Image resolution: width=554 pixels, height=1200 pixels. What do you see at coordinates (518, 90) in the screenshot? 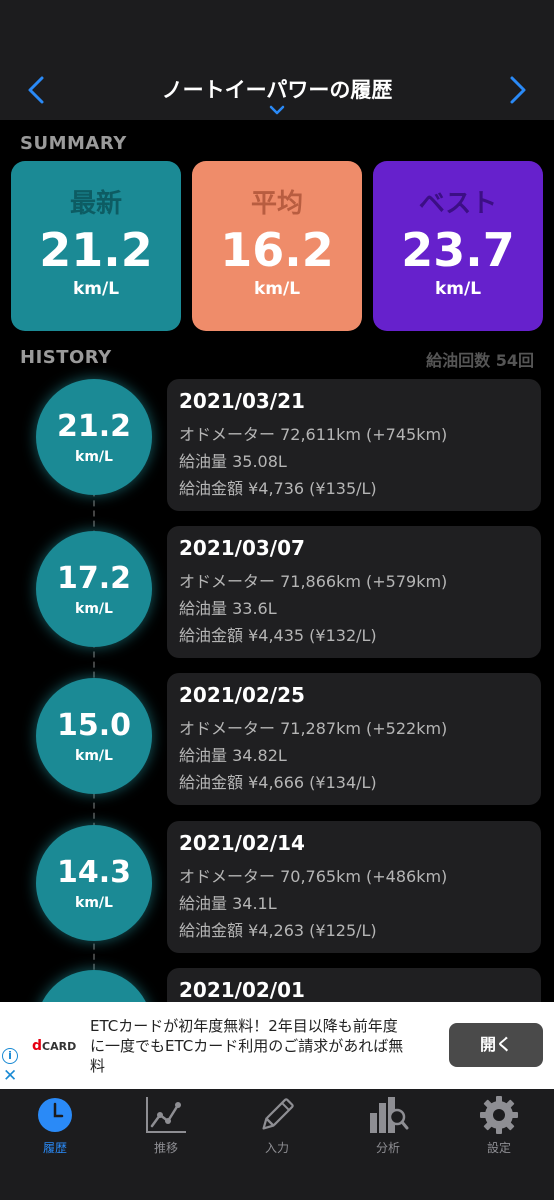
I see `chevron-right-icon` at bounding box center [518, 90].